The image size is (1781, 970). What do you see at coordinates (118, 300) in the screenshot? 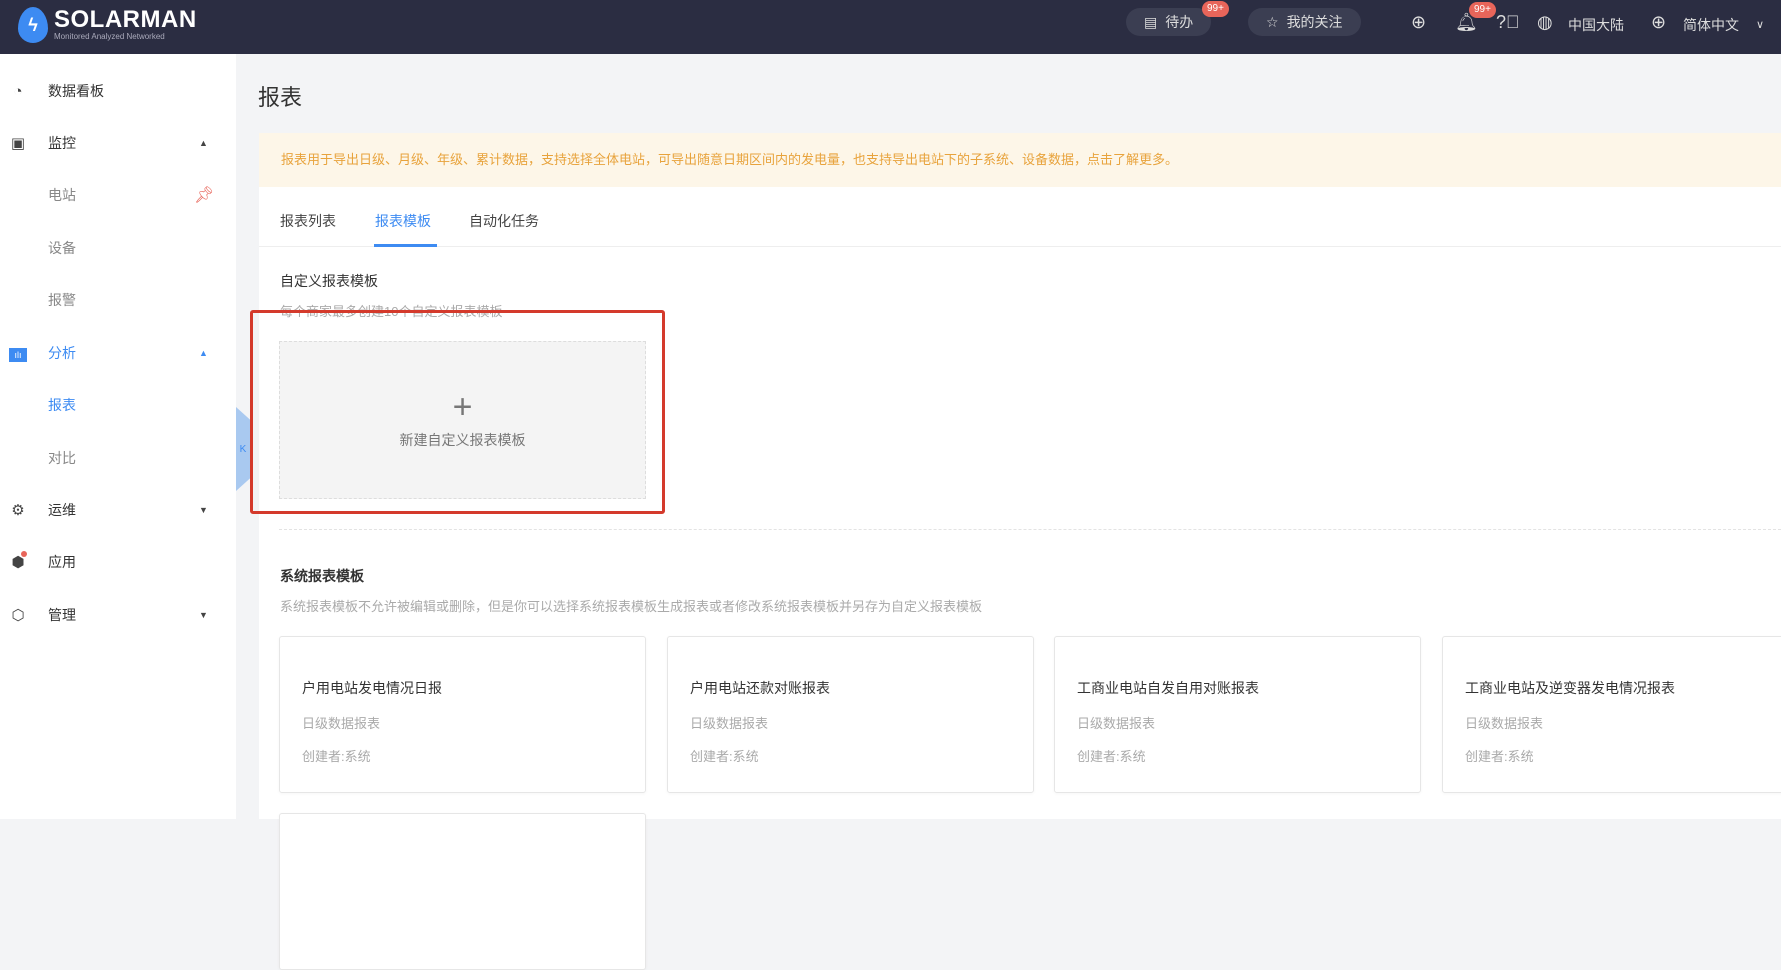
I see `sidebar-item-alarm: 报警` at bounding box center [118, 300].